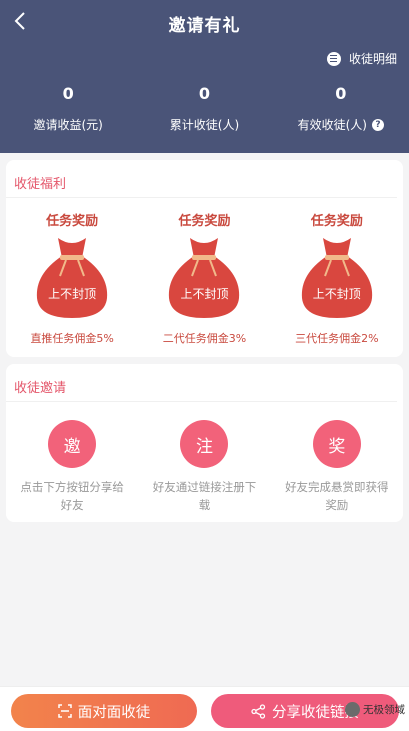 Image resolution: width=409 pixels, height=731 pixels. I want to click on invite-step: 邀 点击下方按钮分享给好友, so click(72, 467).